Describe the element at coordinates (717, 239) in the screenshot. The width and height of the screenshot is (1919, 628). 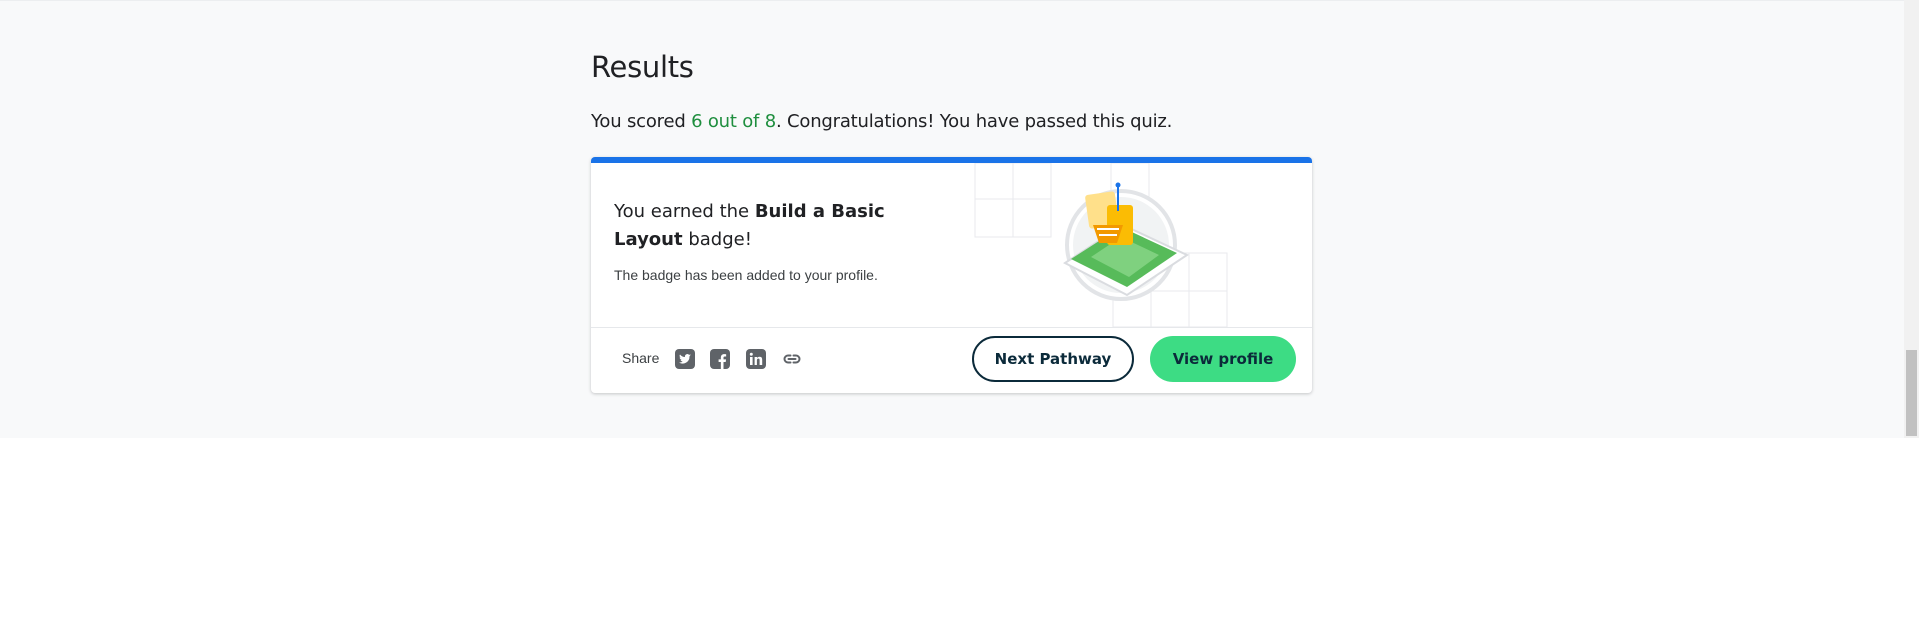
I see `badge-earned-suffix: badge!` at that location.